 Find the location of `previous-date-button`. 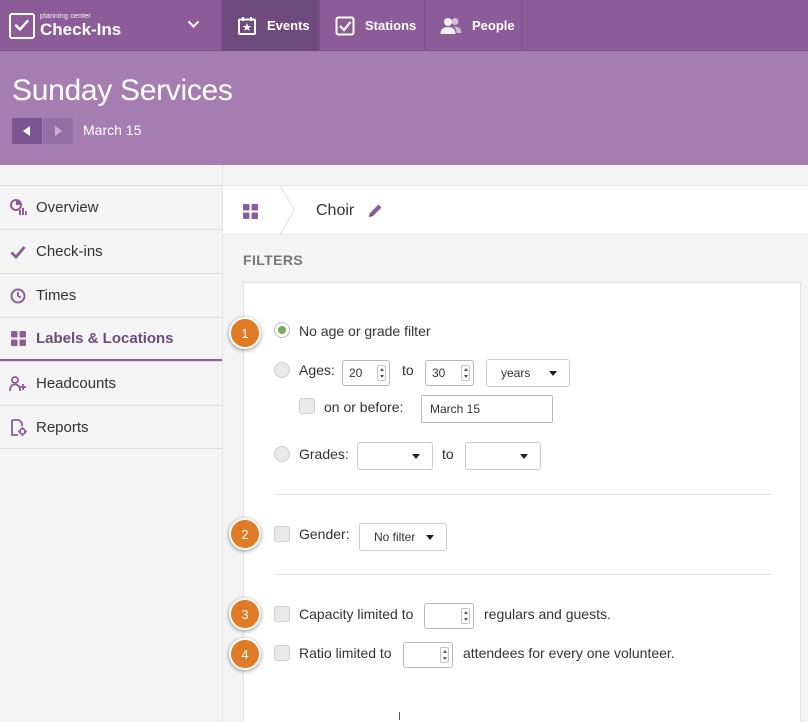

previous-date-button is located at coordinates (27, 131).